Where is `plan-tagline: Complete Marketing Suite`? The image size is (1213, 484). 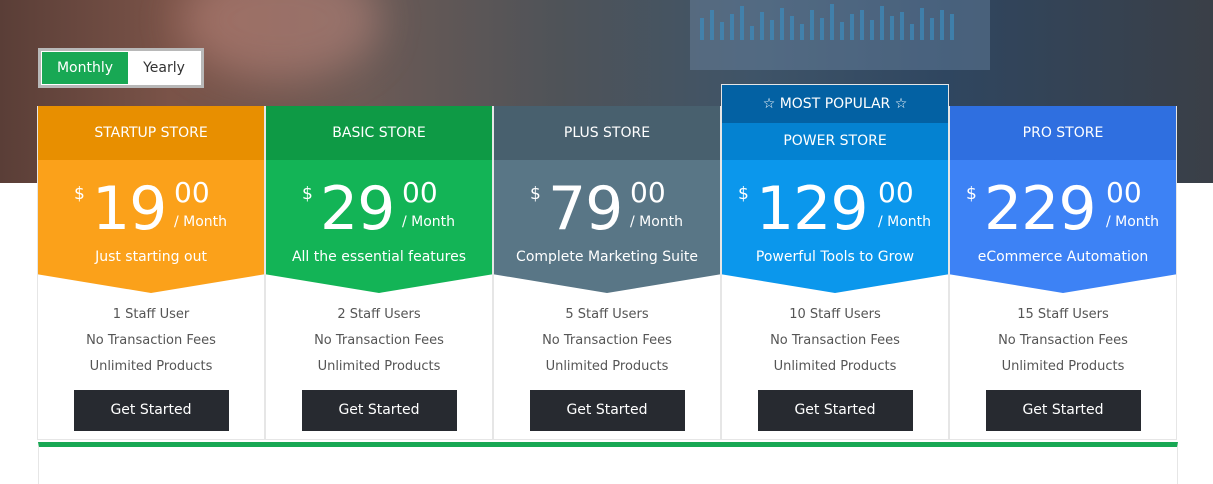
plan-tagline: Complete Marketing Suite is located at coordinates (607, 257).